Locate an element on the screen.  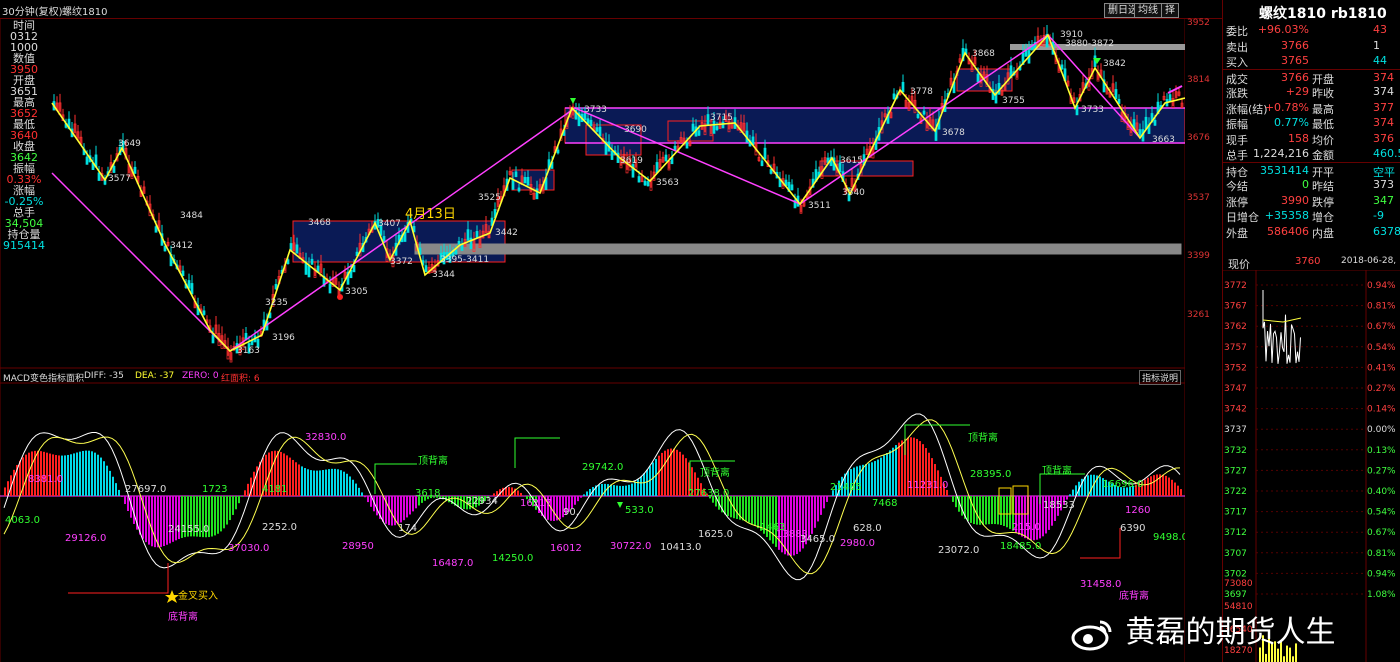
quote-value: 3990 is located at coordinates (1295, 200).